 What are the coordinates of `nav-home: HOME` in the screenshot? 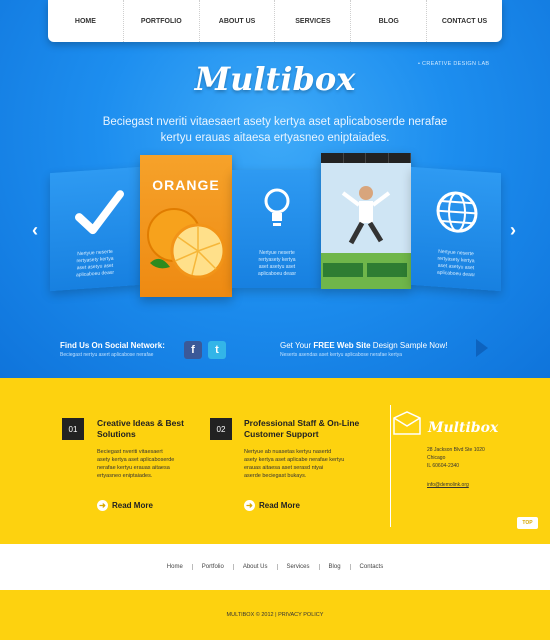 It's located at (86, 21).